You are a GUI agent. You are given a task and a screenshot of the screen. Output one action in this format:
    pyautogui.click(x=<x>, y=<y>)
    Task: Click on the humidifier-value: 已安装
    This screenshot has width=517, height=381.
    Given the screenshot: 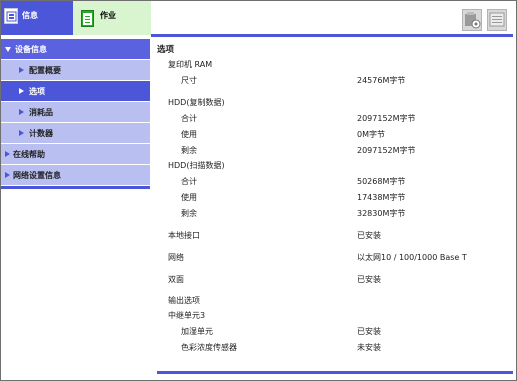 What is the action you would take?
    pyautogui.click(x=369, y=331)
    